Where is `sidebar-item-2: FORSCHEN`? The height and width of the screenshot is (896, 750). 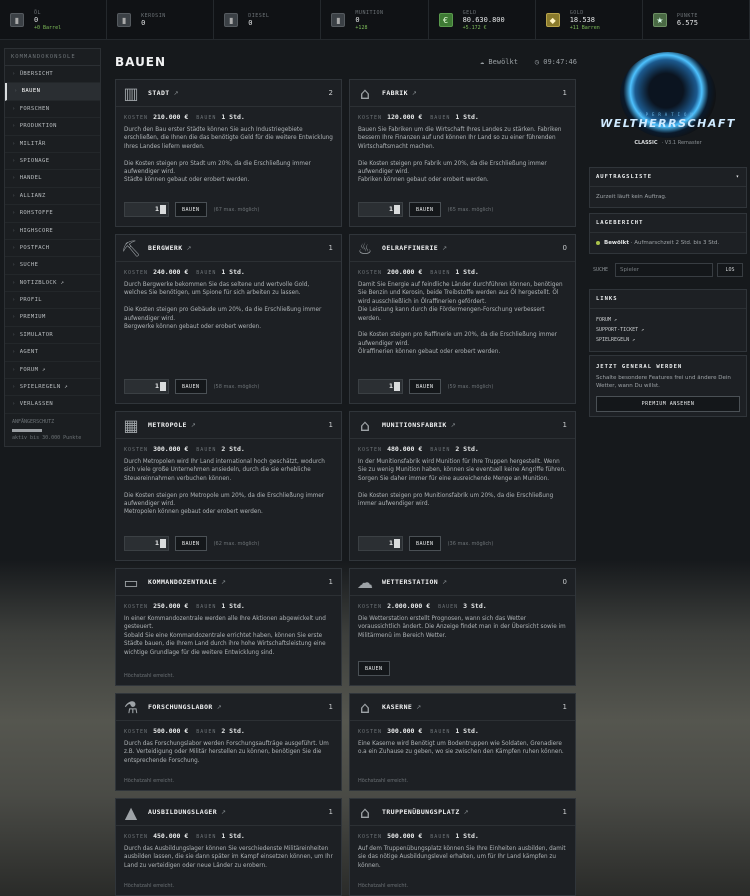 sidebar-item-2: FORSCHEN is located at coordinates (52, 110).